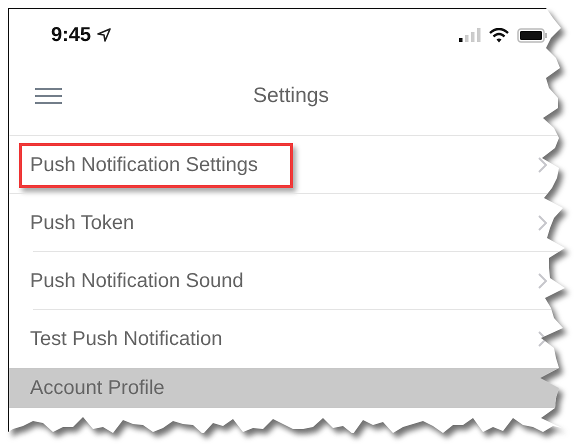 The image size is (587, 445). What do you see at coordinates (291, 96) in the screenshot?
I see `screen-title: Settings` at bounding box center [291, 96].